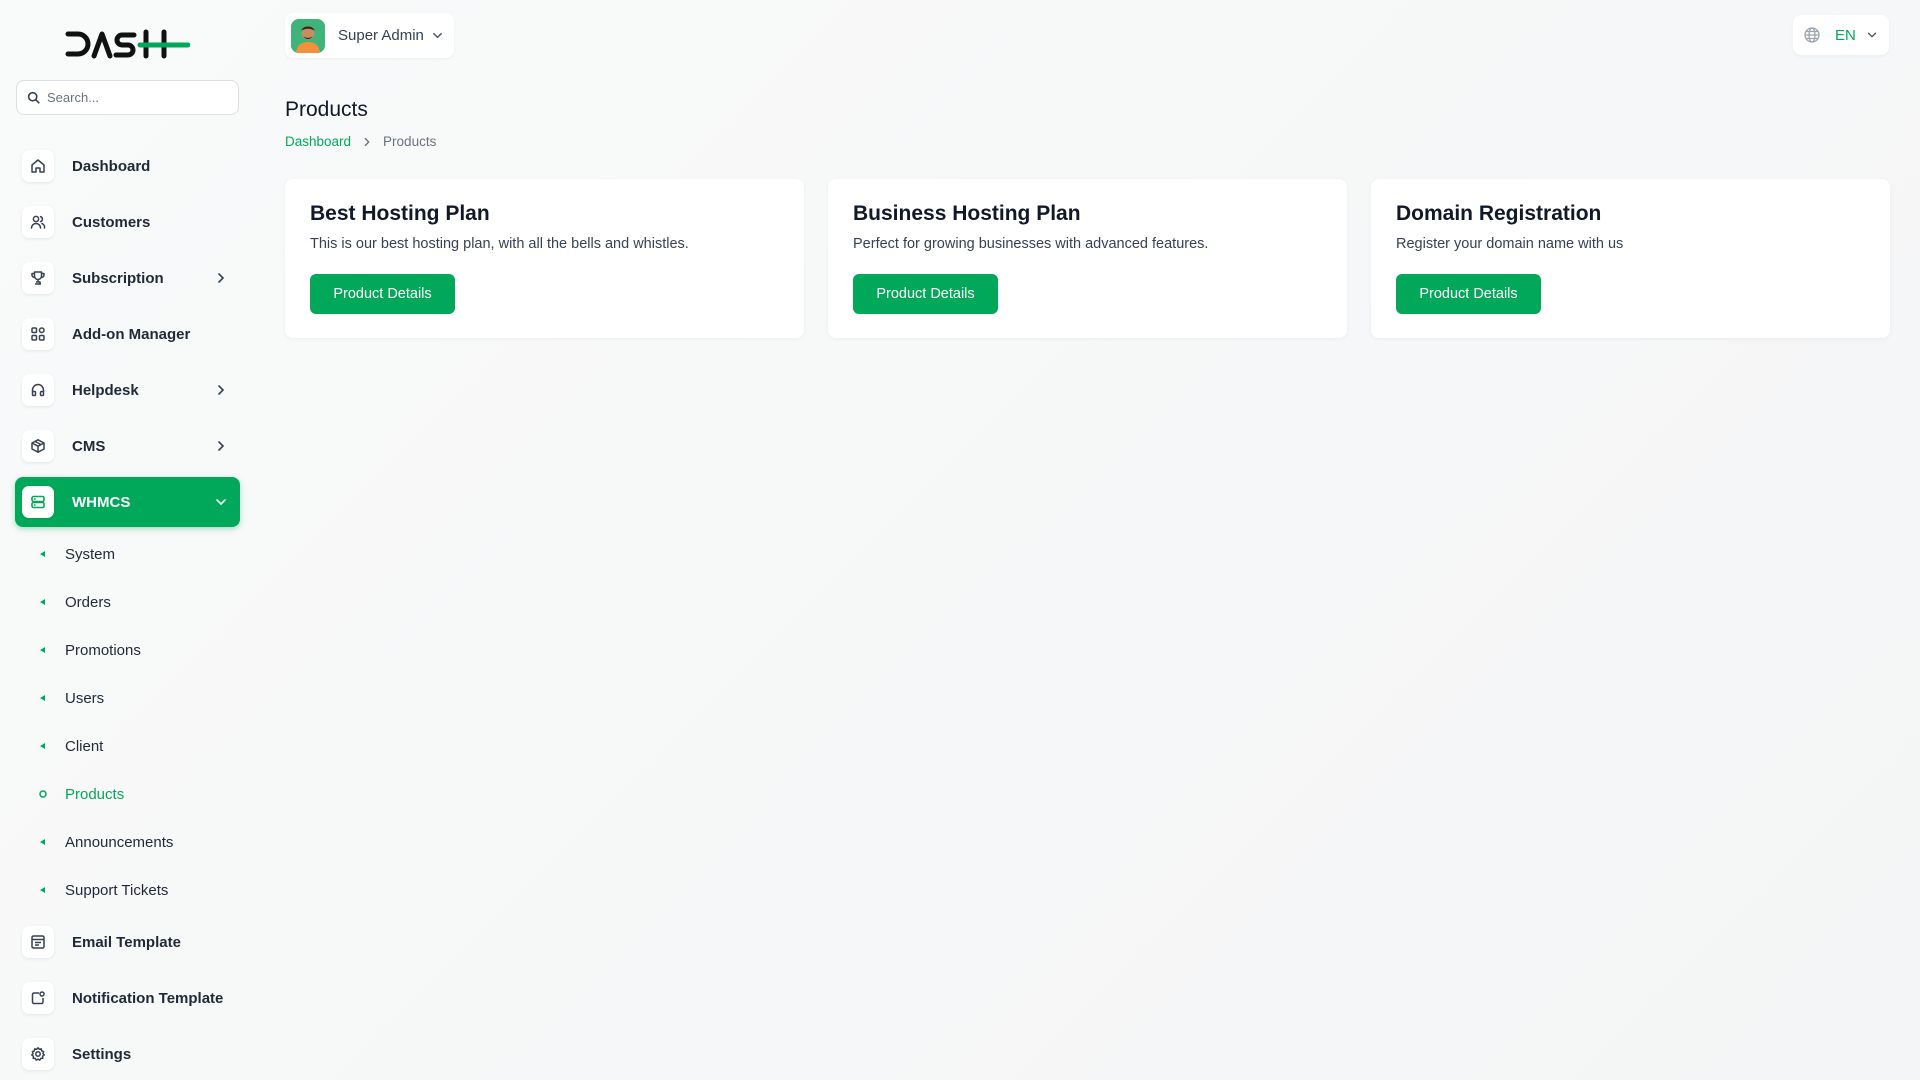  I want to click on sidebar-item-notification-template: Notification Template, so click(127, 998).